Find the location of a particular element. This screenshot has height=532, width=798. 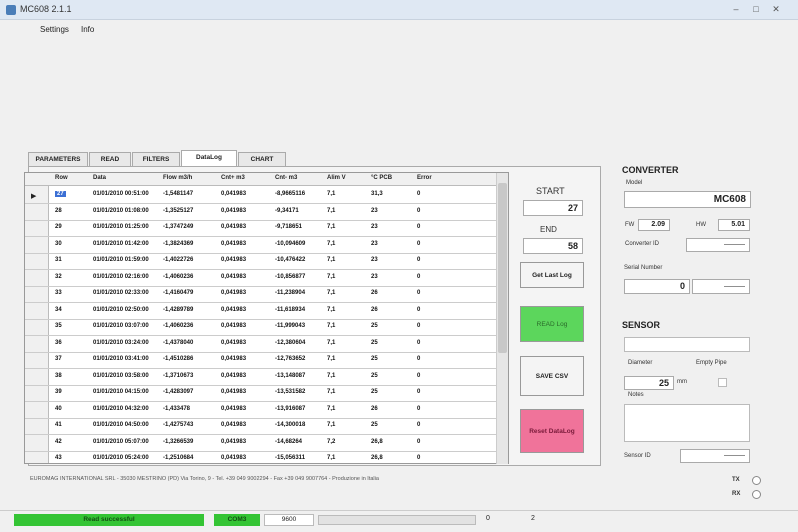

col-flow: Flow m3/h is located at coordinates (177, 178).